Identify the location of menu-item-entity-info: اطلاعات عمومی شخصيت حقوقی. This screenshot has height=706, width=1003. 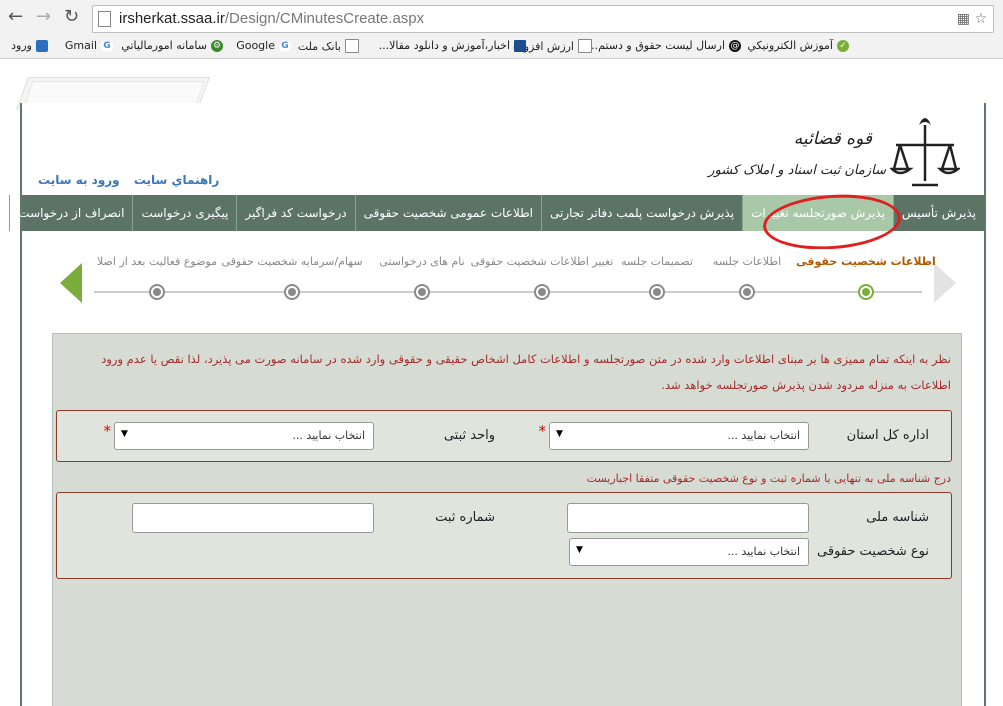
(447, 213).